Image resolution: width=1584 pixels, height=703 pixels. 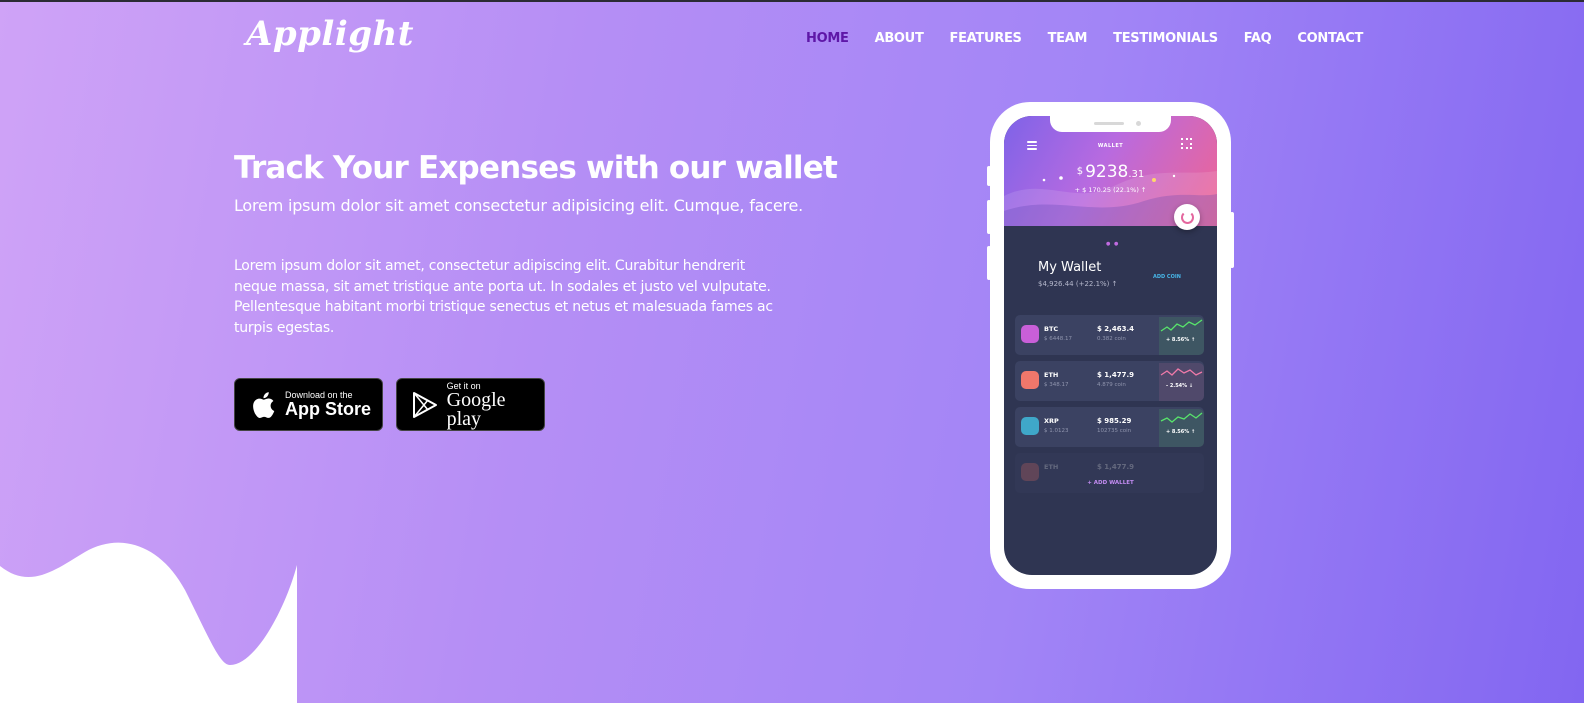 I want to click on nav-about: ABOUT, so click(x=899, y=38).